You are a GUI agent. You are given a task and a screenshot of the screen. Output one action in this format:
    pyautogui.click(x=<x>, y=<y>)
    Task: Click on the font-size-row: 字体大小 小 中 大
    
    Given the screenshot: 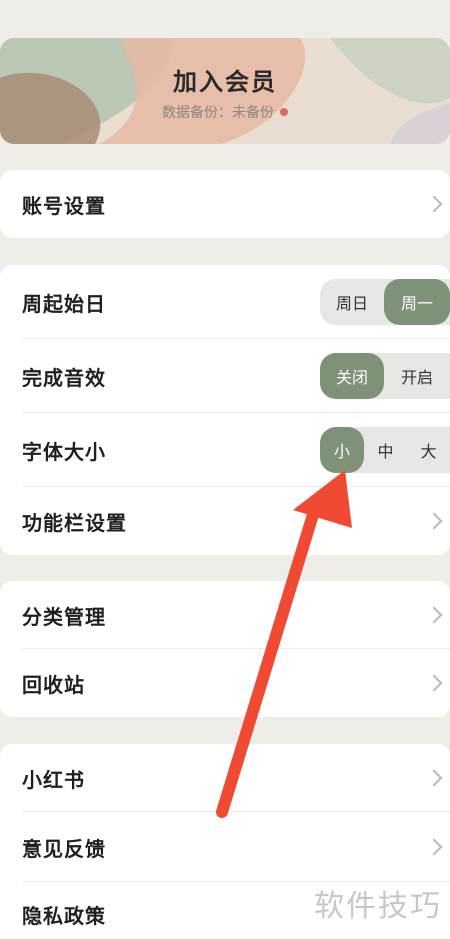 What is the action you would take?
    pyautogui.click(x=225, y=450)
    